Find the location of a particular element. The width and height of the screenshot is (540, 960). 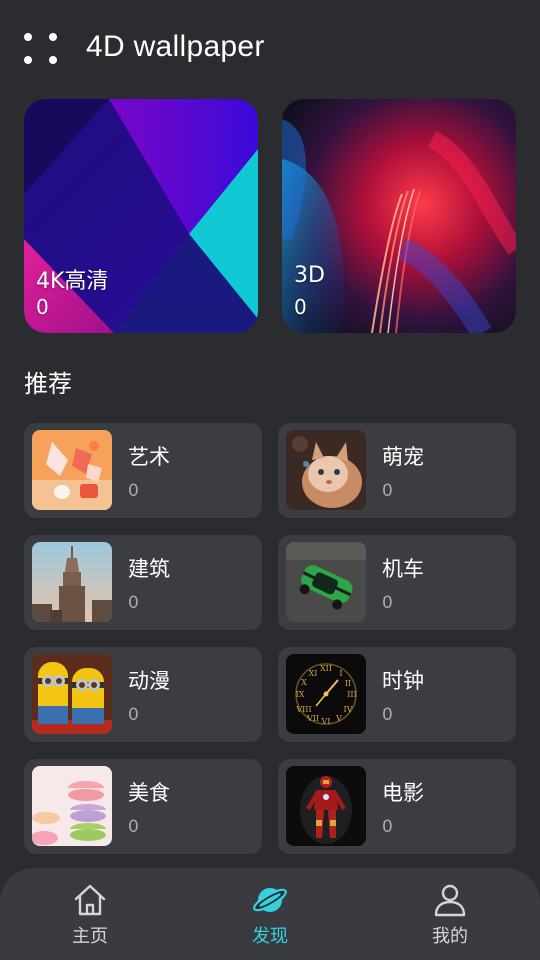

svg-text: III is located at coordinates (351, 694).